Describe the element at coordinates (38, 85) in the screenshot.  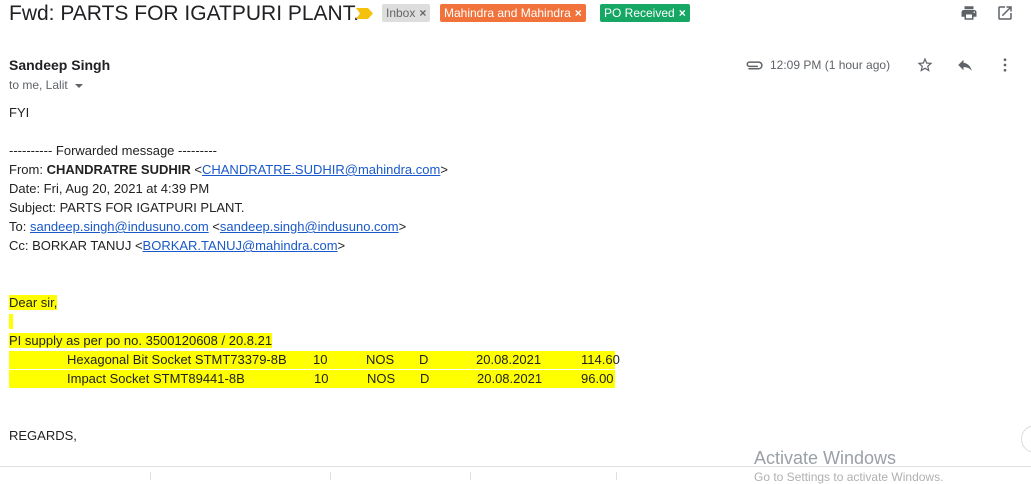
I see `recipients-text: to me, Lalit` at that location.